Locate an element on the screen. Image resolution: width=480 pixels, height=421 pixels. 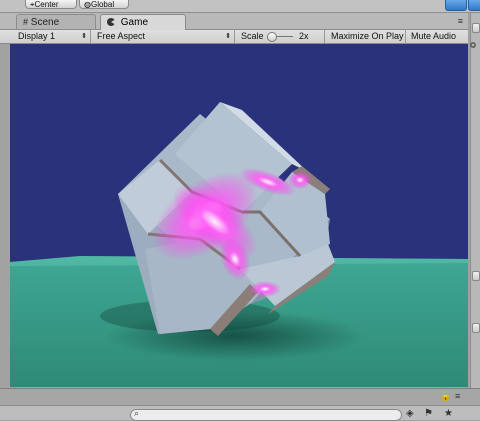
top-toolbar-strip: ⌖Center ◍Global is located at coordinates (240, 6).